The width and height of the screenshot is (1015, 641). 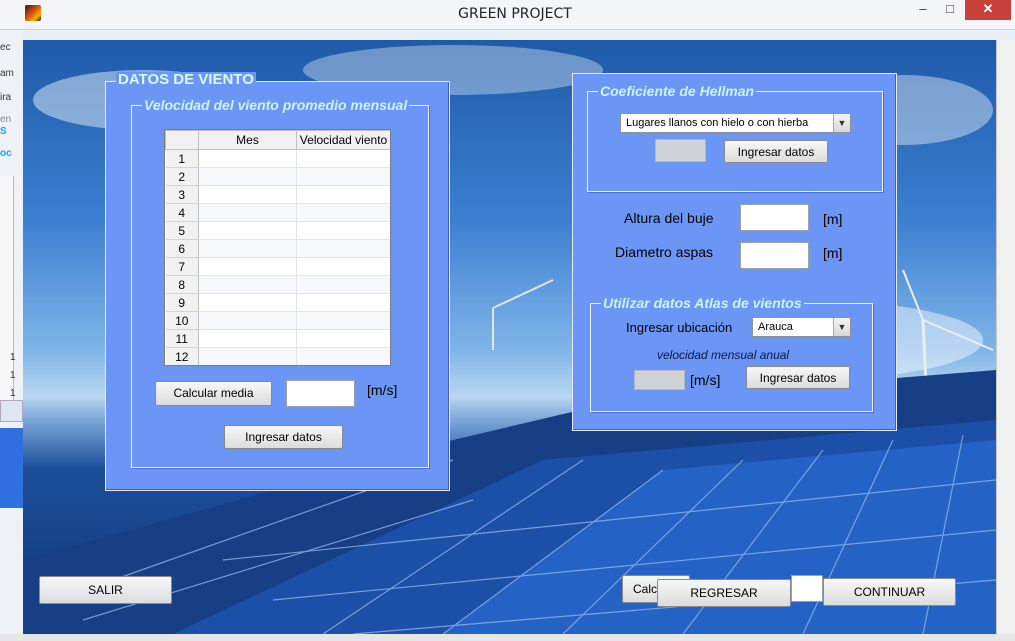 What do you see at coordinates (182, 248) in the screenshot?
I see `row-header: 6` at bounding box center [182, 248].